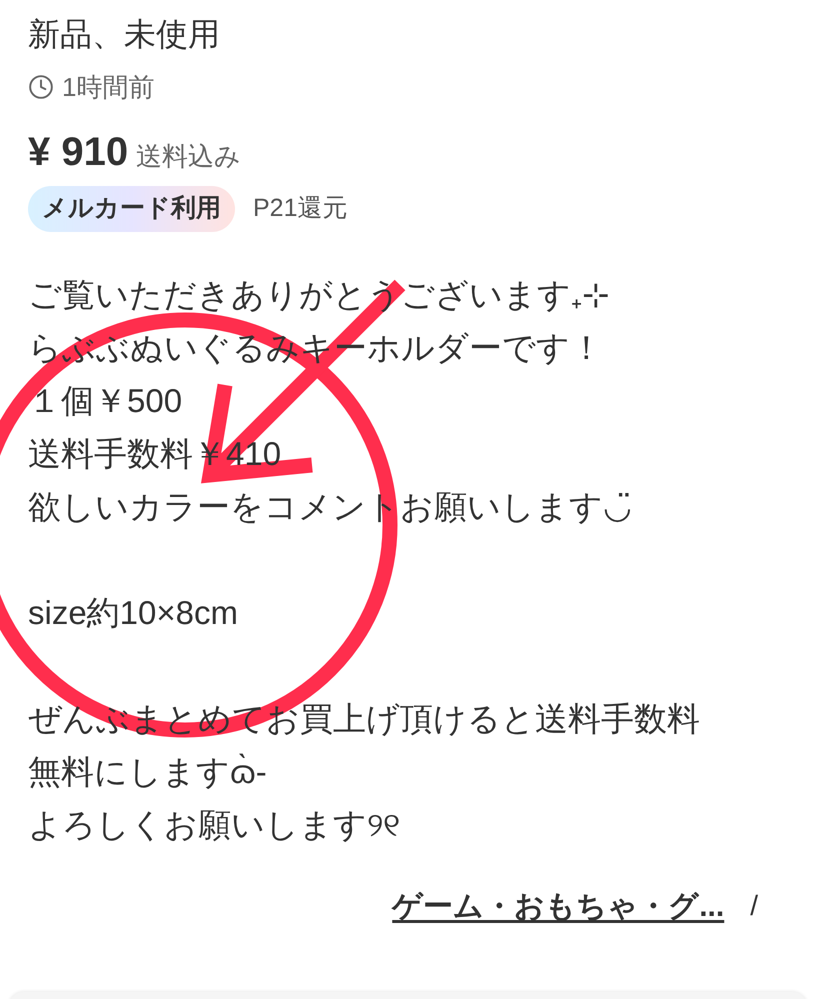  What do you see at coordinates (189, 156) in the screenshot?
I see `shipping-note: 送料込み` at bounding box center [189, 156].